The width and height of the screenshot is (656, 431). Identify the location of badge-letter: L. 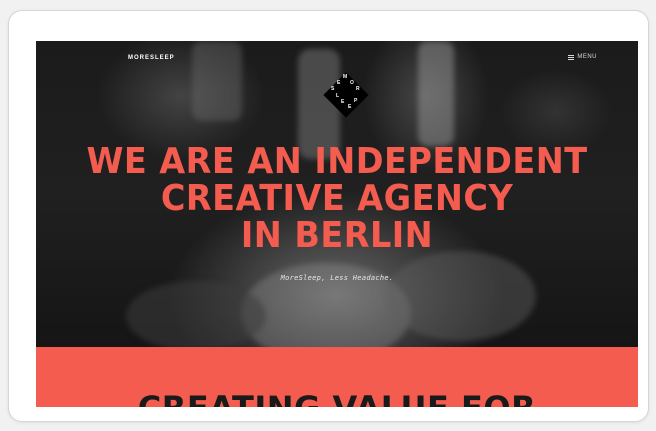
(338, 96).